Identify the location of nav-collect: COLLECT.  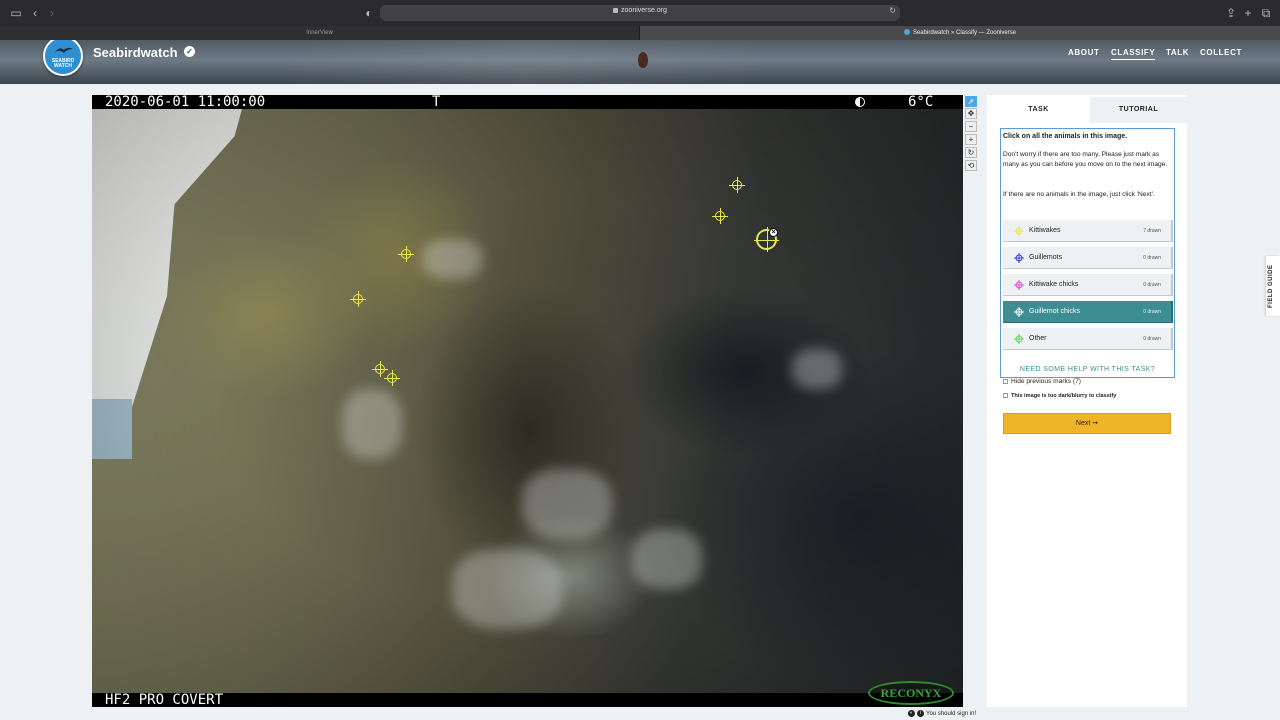
(1221, 52).